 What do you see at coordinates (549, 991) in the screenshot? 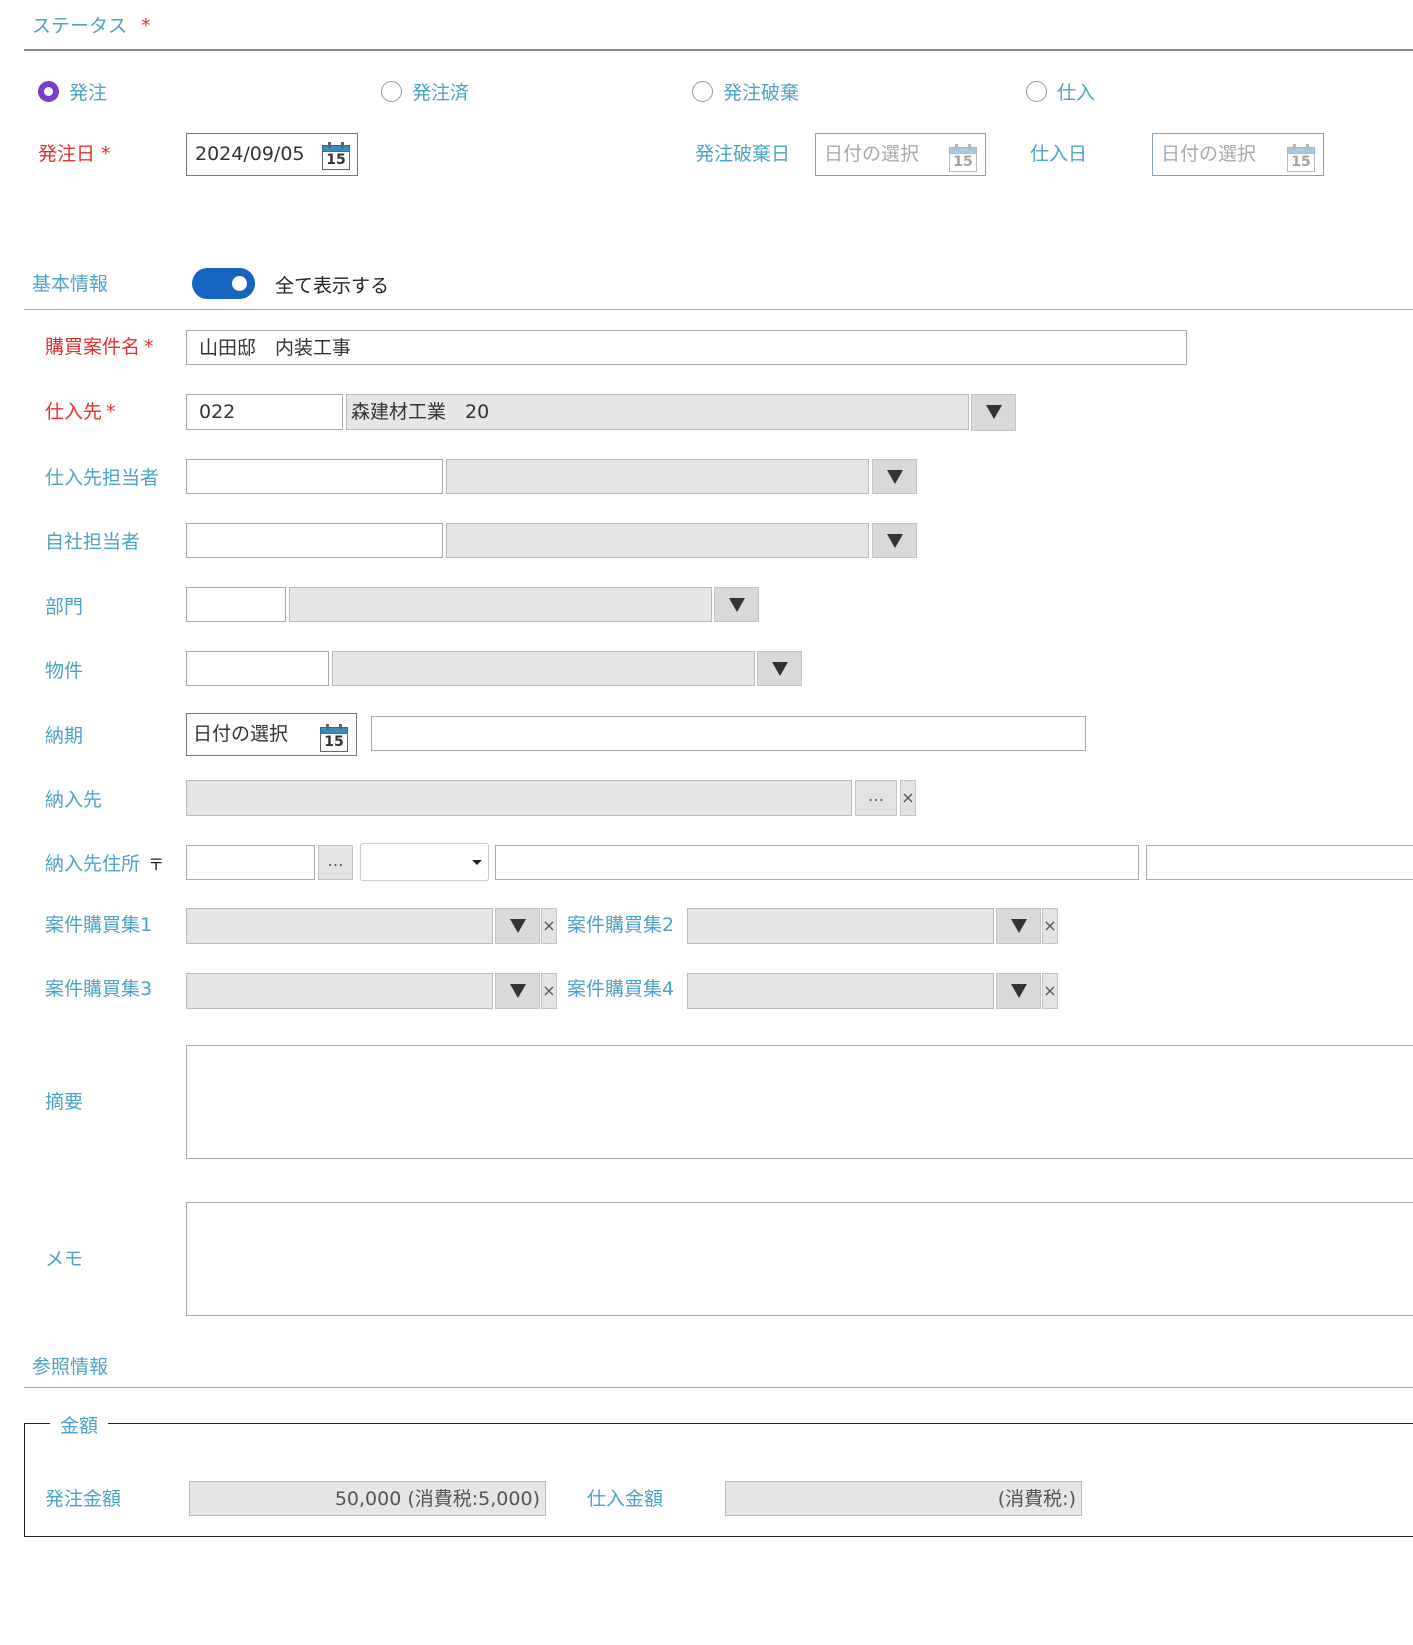
I see `purchase-group3-clear-button: ×` at bounding box center [549, 991].